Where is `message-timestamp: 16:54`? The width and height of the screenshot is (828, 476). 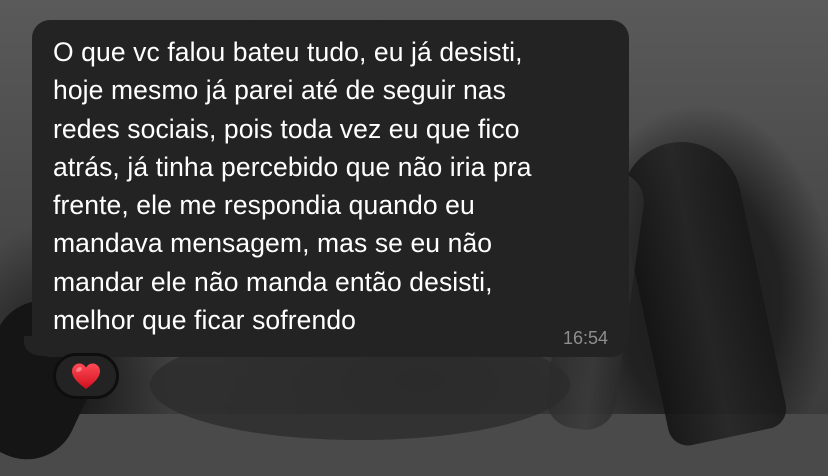
message-timestamp: 16:54 is located at coordinates (585, 338).